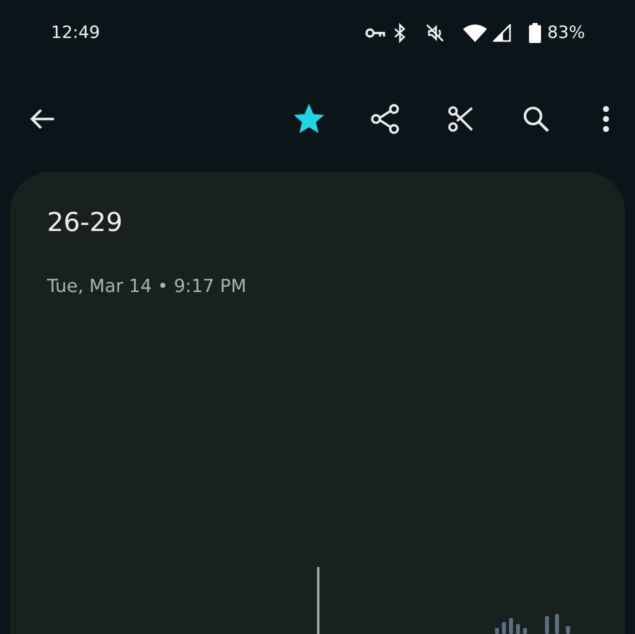  Describe the element at coordinates (85, 223) in the screenshot. I see `recording-title: 26-29` at that location.